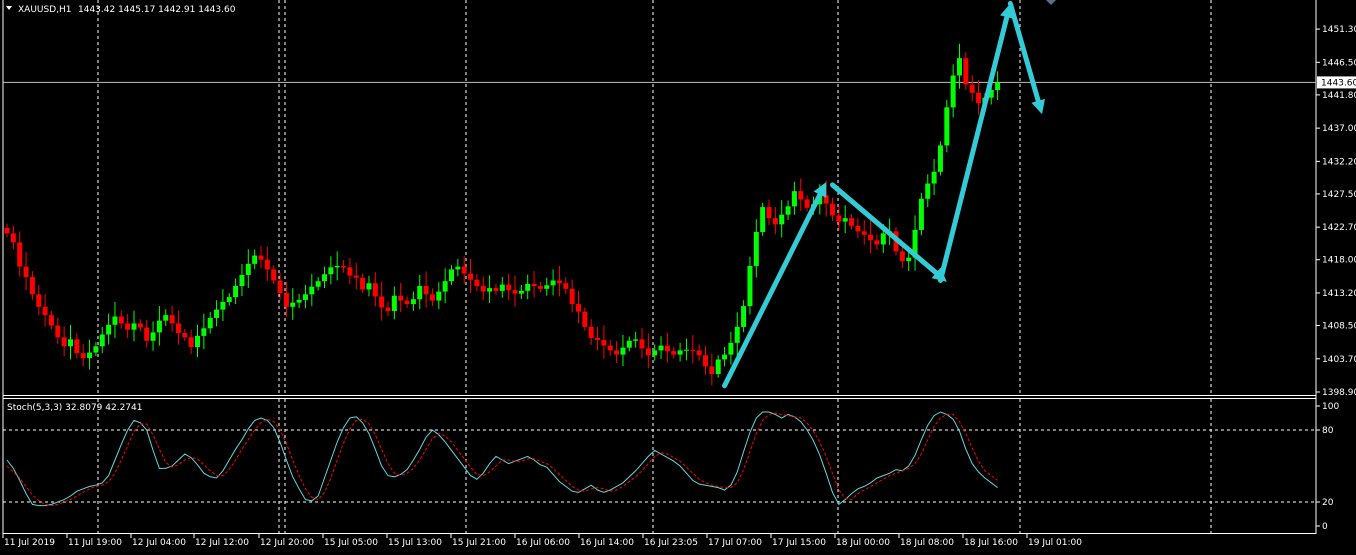 This screenshot has width=1356, height=555. What do you see at coordinates (351, 543) in the screenshot?
I see `time-tick-label: 15 Jul 05:00` at bounding box center [351, 543].